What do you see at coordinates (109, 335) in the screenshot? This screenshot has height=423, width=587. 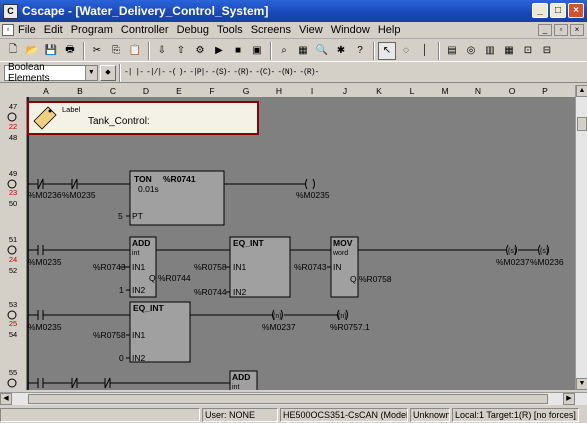 I see `eq-in1-value: %R0758` at bounding box center [109, 335].